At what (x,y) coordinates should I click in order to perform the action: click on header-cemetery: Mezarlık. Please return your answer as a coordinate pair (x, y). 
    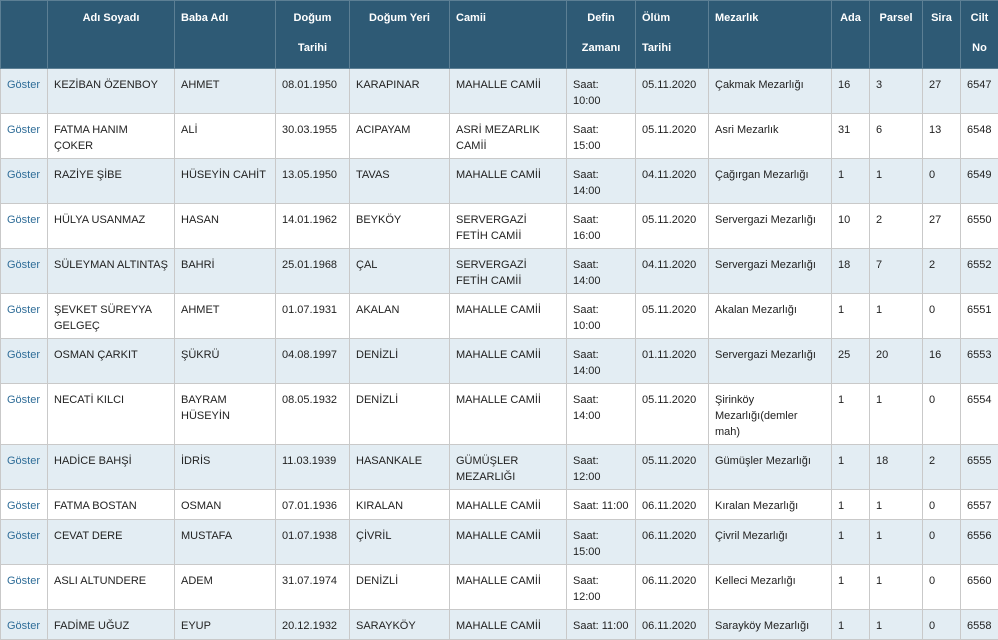
    Looking at the image, I should click on (770, 35).